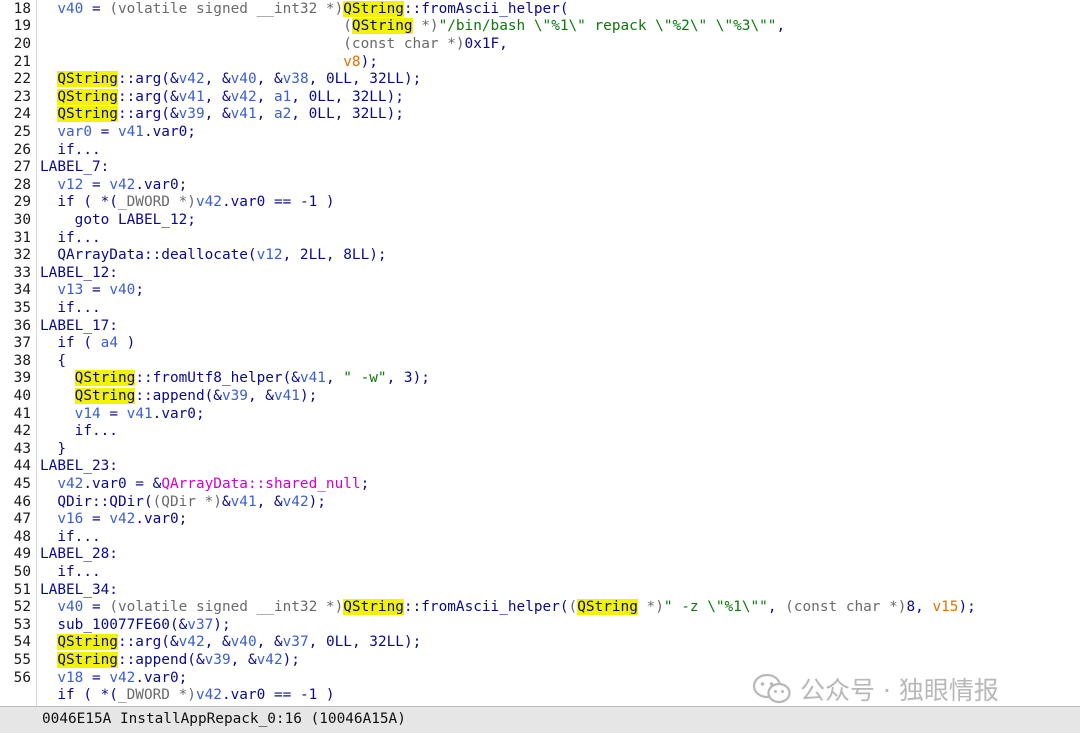  What do you see at coordinates (226, 501) in the screenshot?
I see `code-token: &` at bounding box center [226, 501].